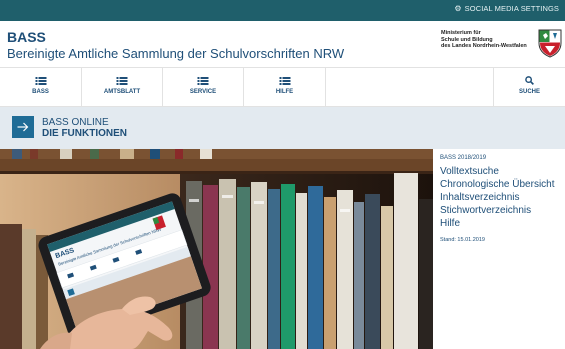 This screenshot has width=565, height=349. What do you see at coordinates (529, 92) in the screenshot?
I see `nav-search-label: SUCHE` at bounding box center [529, 92].